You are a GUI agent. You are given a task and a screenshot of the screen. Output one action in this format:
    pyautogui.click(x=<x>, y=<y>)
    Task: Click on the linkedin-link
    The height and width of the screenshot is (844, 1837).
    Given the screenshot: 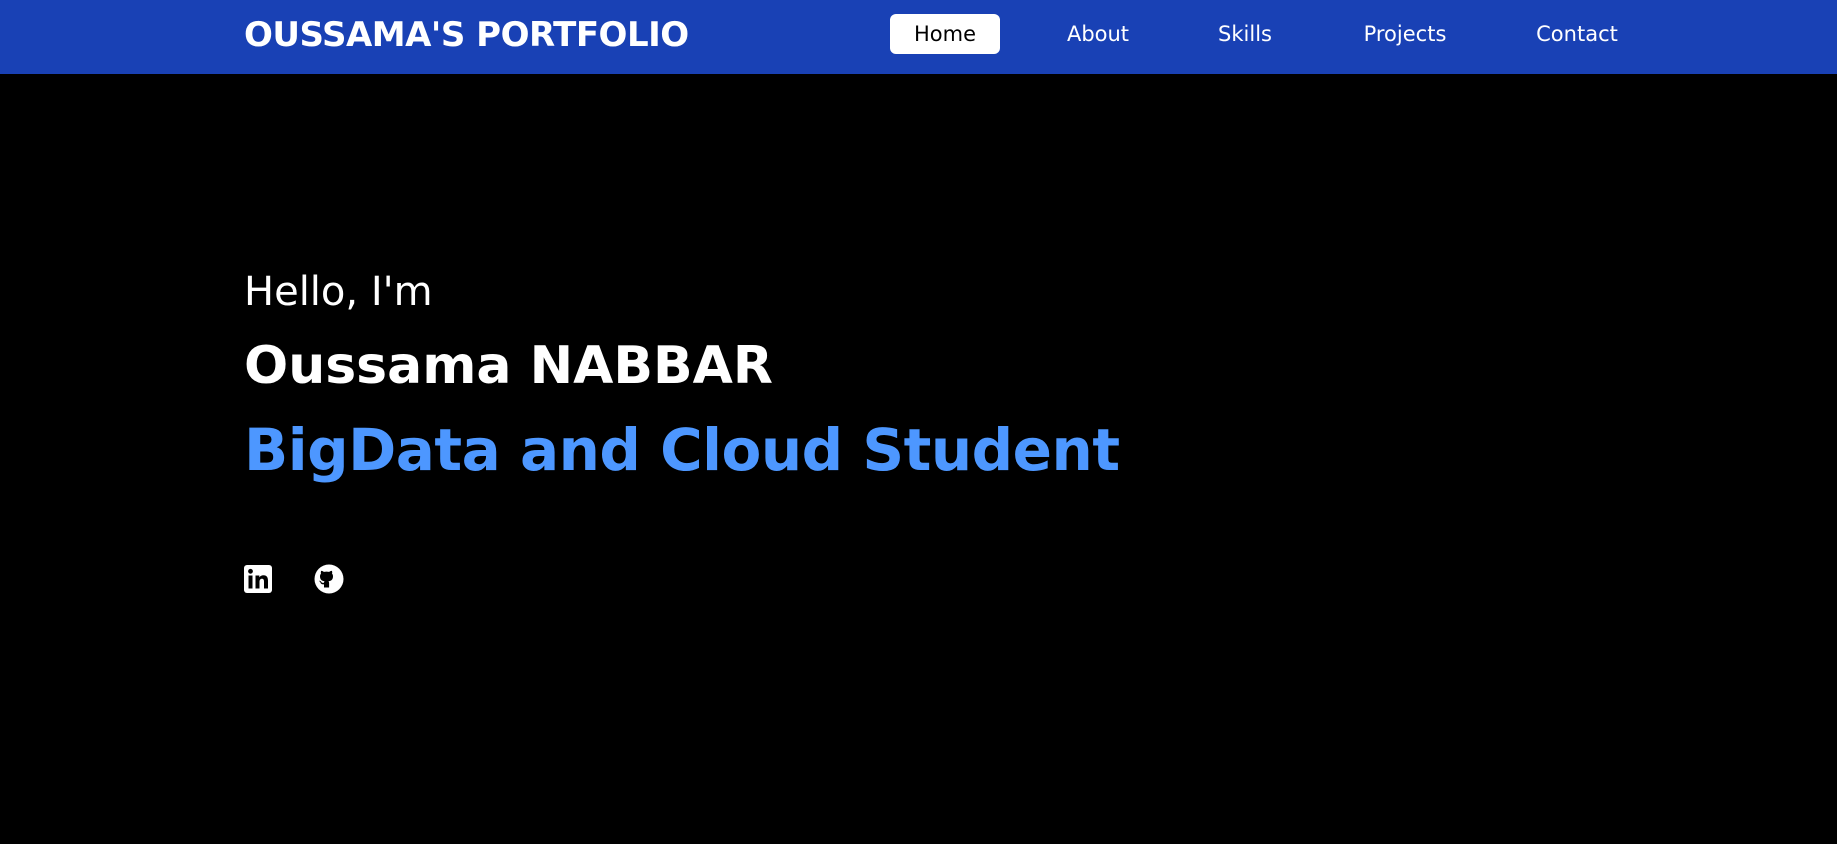 What is the action you would take?
    pyautogui.click(x=258, y=579)
    